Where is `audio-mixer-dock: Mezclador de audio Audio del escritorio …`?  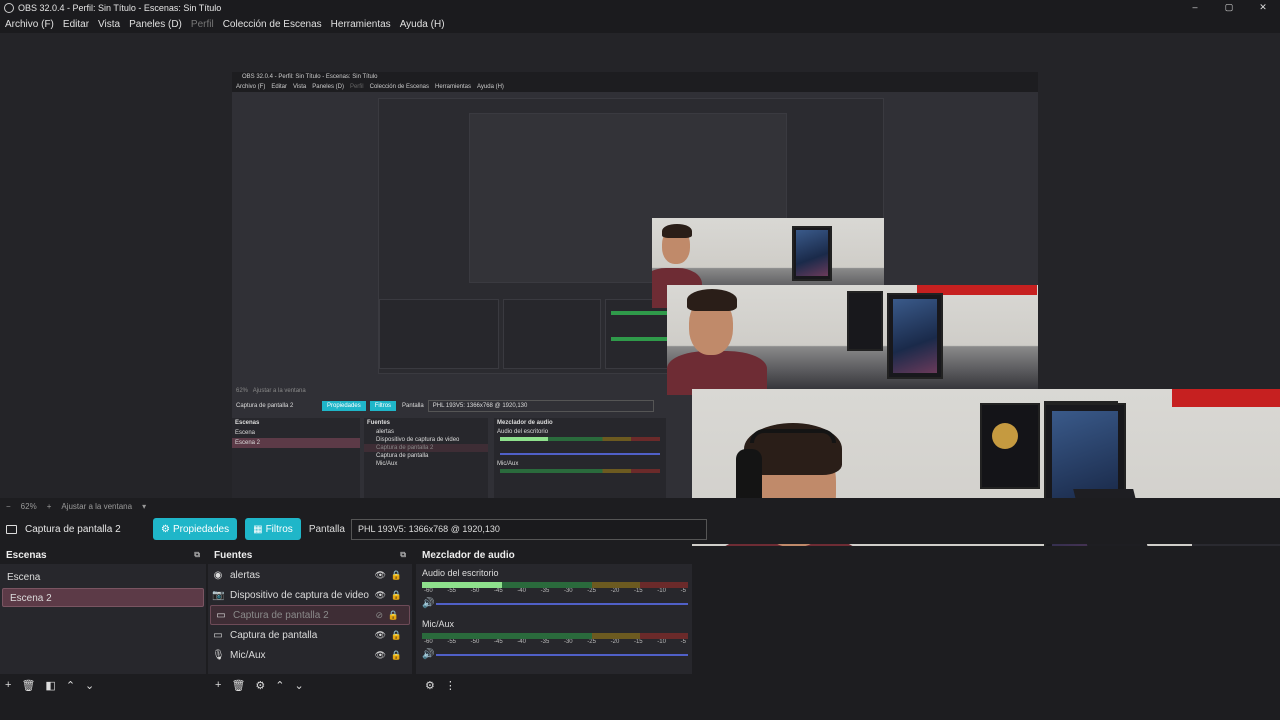
audio-mixer-dock: Mezclador de audio Audio del escritorio … is located at coordinates (554, 610).